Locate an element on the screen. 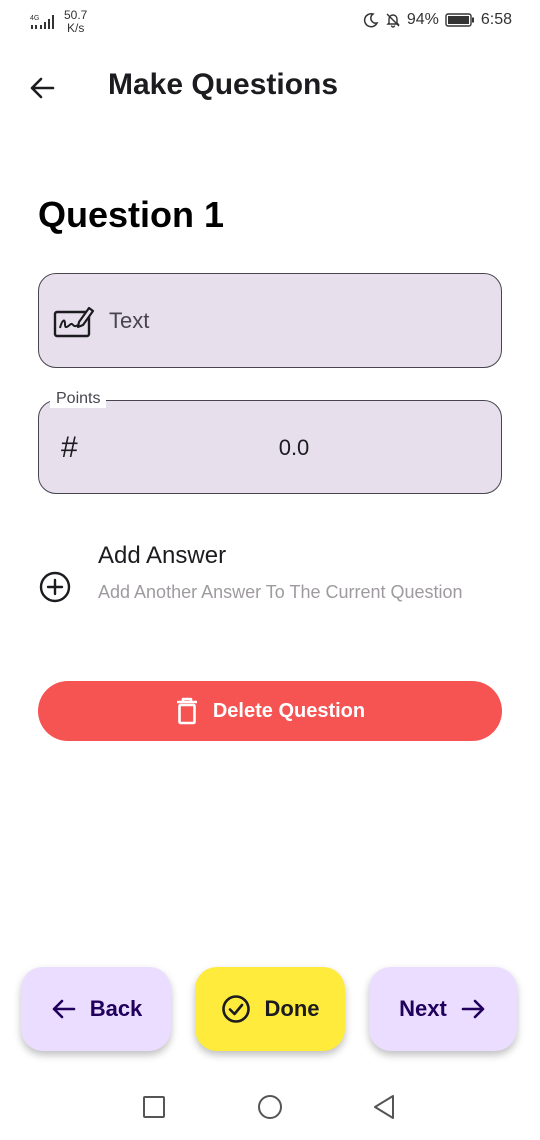 Image resolution: width=540 pixels, height=1140 pixels. back-arrow-icon is located at coordinates (42, 88).